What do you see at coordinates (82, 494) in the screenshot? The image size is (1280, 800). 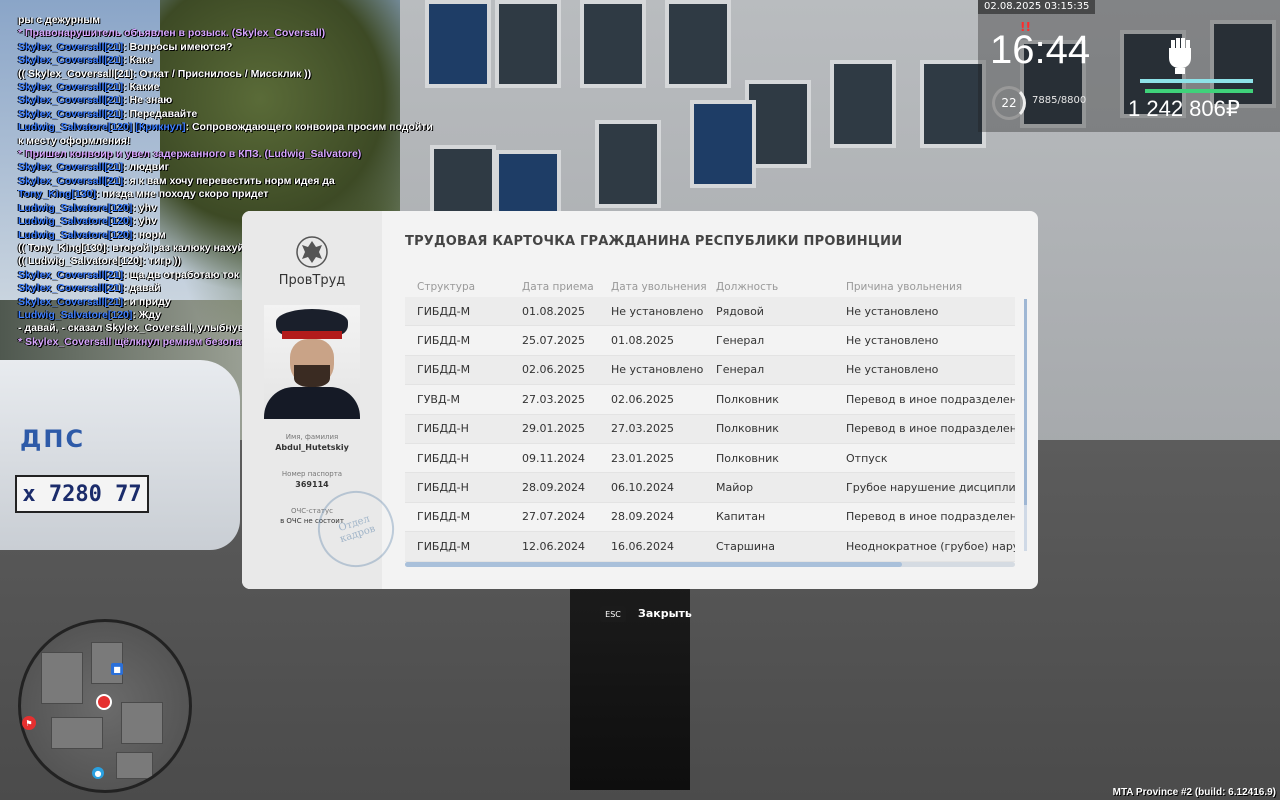 I see `car-plate: х 7280 77` at bounding box center [82, 494].